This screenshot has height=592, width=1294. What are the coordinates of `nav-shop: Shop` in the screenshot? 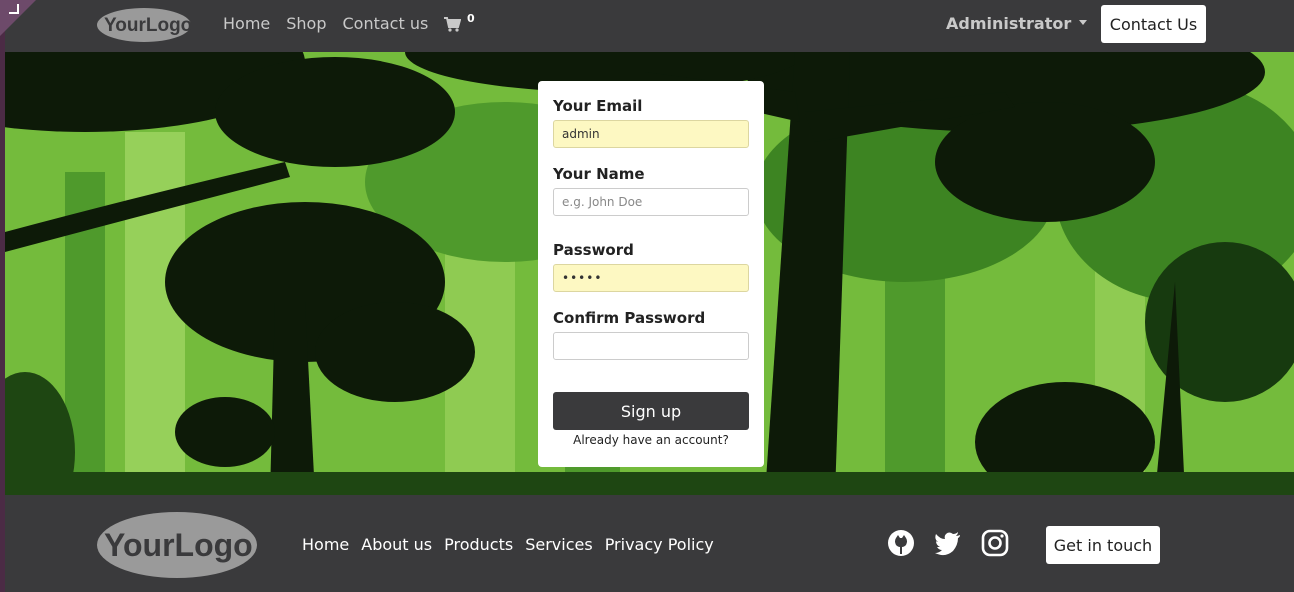 It's located at (306, 23).